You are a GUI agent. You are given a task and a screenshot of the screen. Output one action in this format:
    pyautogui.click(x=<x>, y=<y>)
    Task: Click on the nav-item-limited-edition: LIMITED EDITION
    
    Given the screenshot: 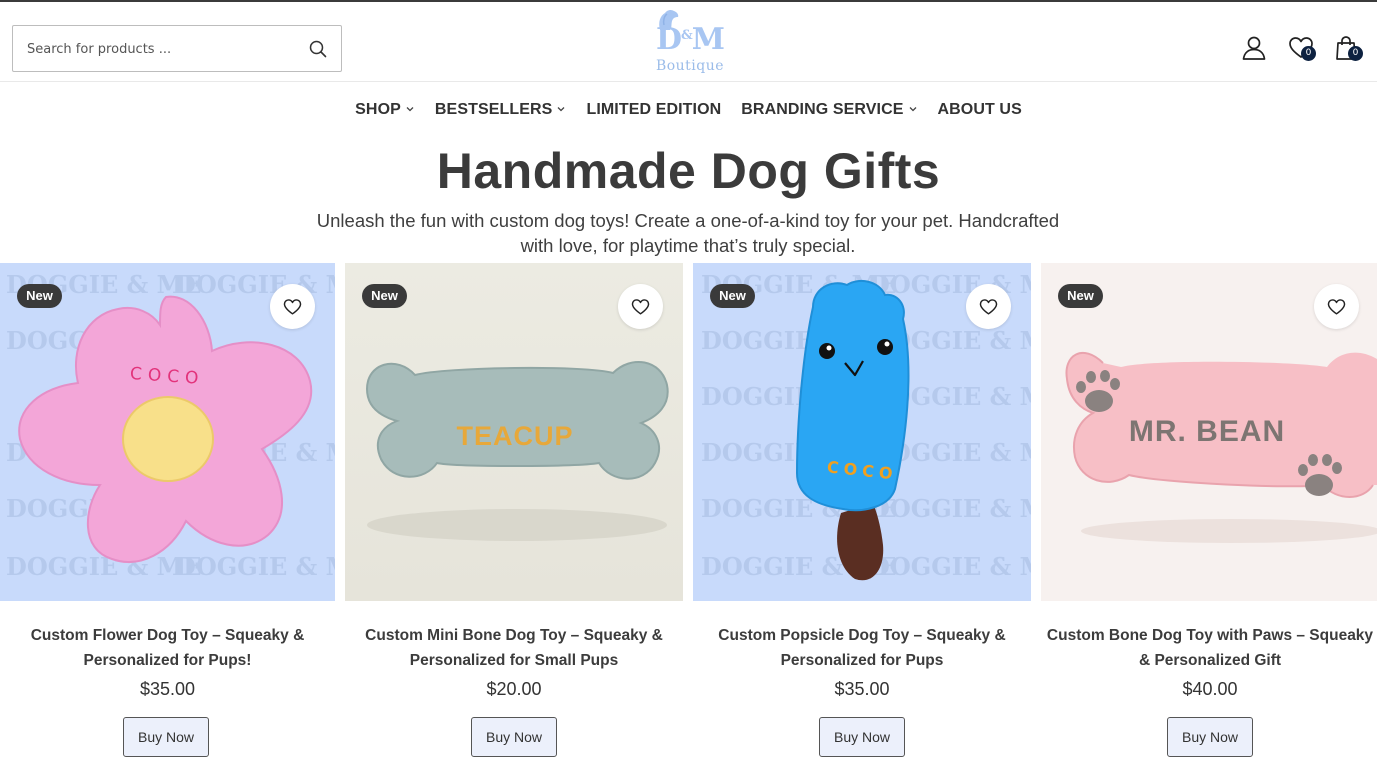 What is the action you would take?
    pyautogui.click(x=653, y=110)
    